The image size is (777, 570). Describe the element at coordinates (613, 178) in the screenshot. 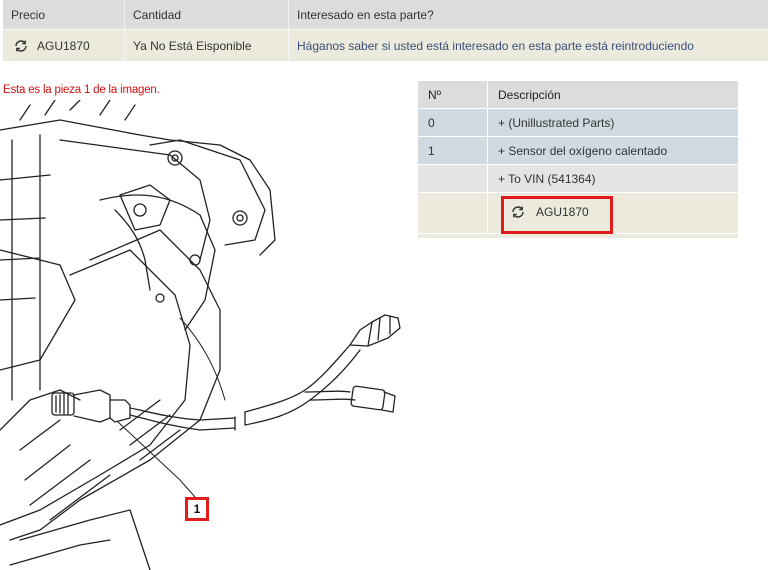

I see `row-desc-link: + To VIN (541364)` at that location.